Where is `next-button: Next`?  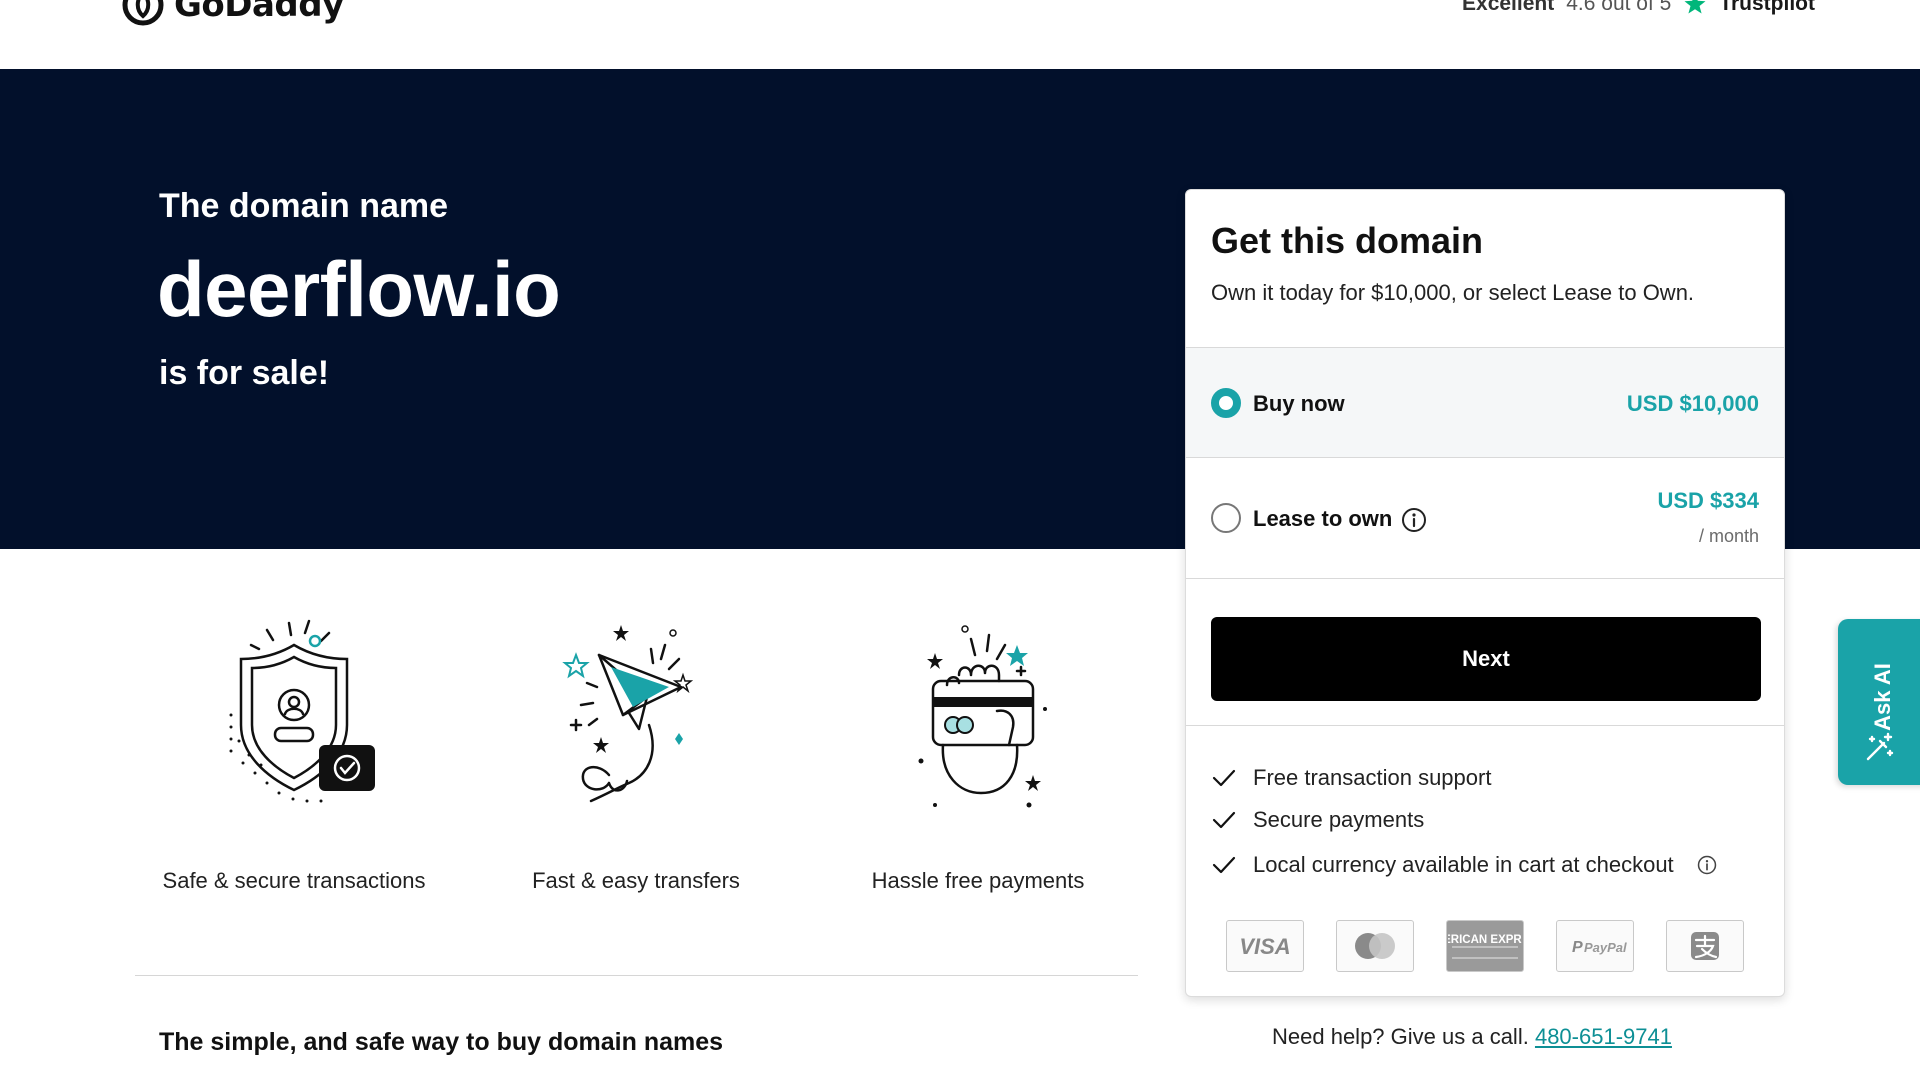
next-button: Next is located at coordinates (1486, 659).